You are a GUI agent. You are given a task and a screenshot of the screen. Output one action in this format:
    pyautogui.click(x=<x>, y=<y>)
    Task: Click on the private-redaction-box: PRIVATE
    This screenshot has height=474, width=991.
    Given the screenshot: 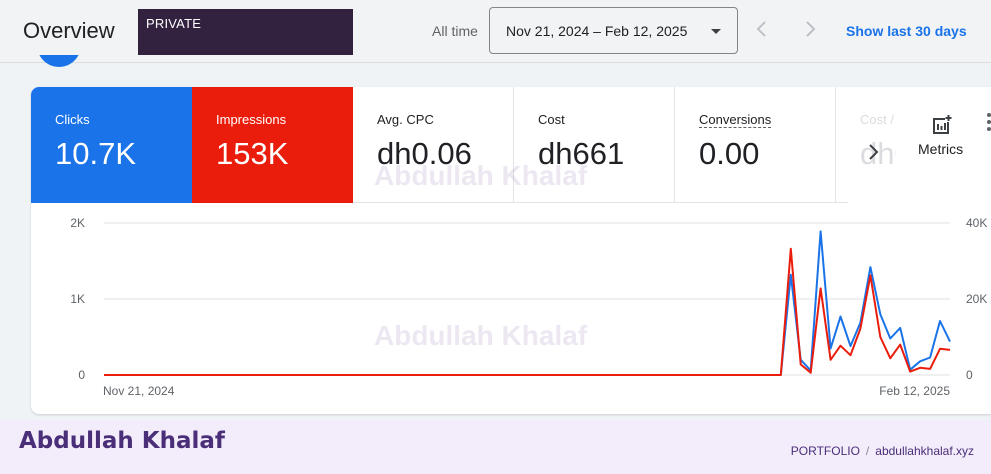 What is the action you would take?
    pyautogui.click(x=245, y=32)
    